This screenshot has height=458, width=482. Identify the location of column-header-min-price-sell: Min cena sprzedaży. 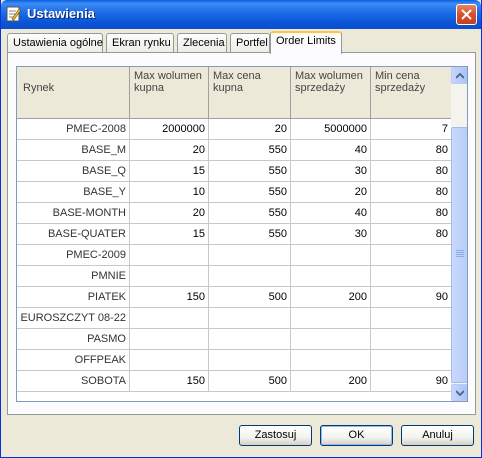
(411, 93).